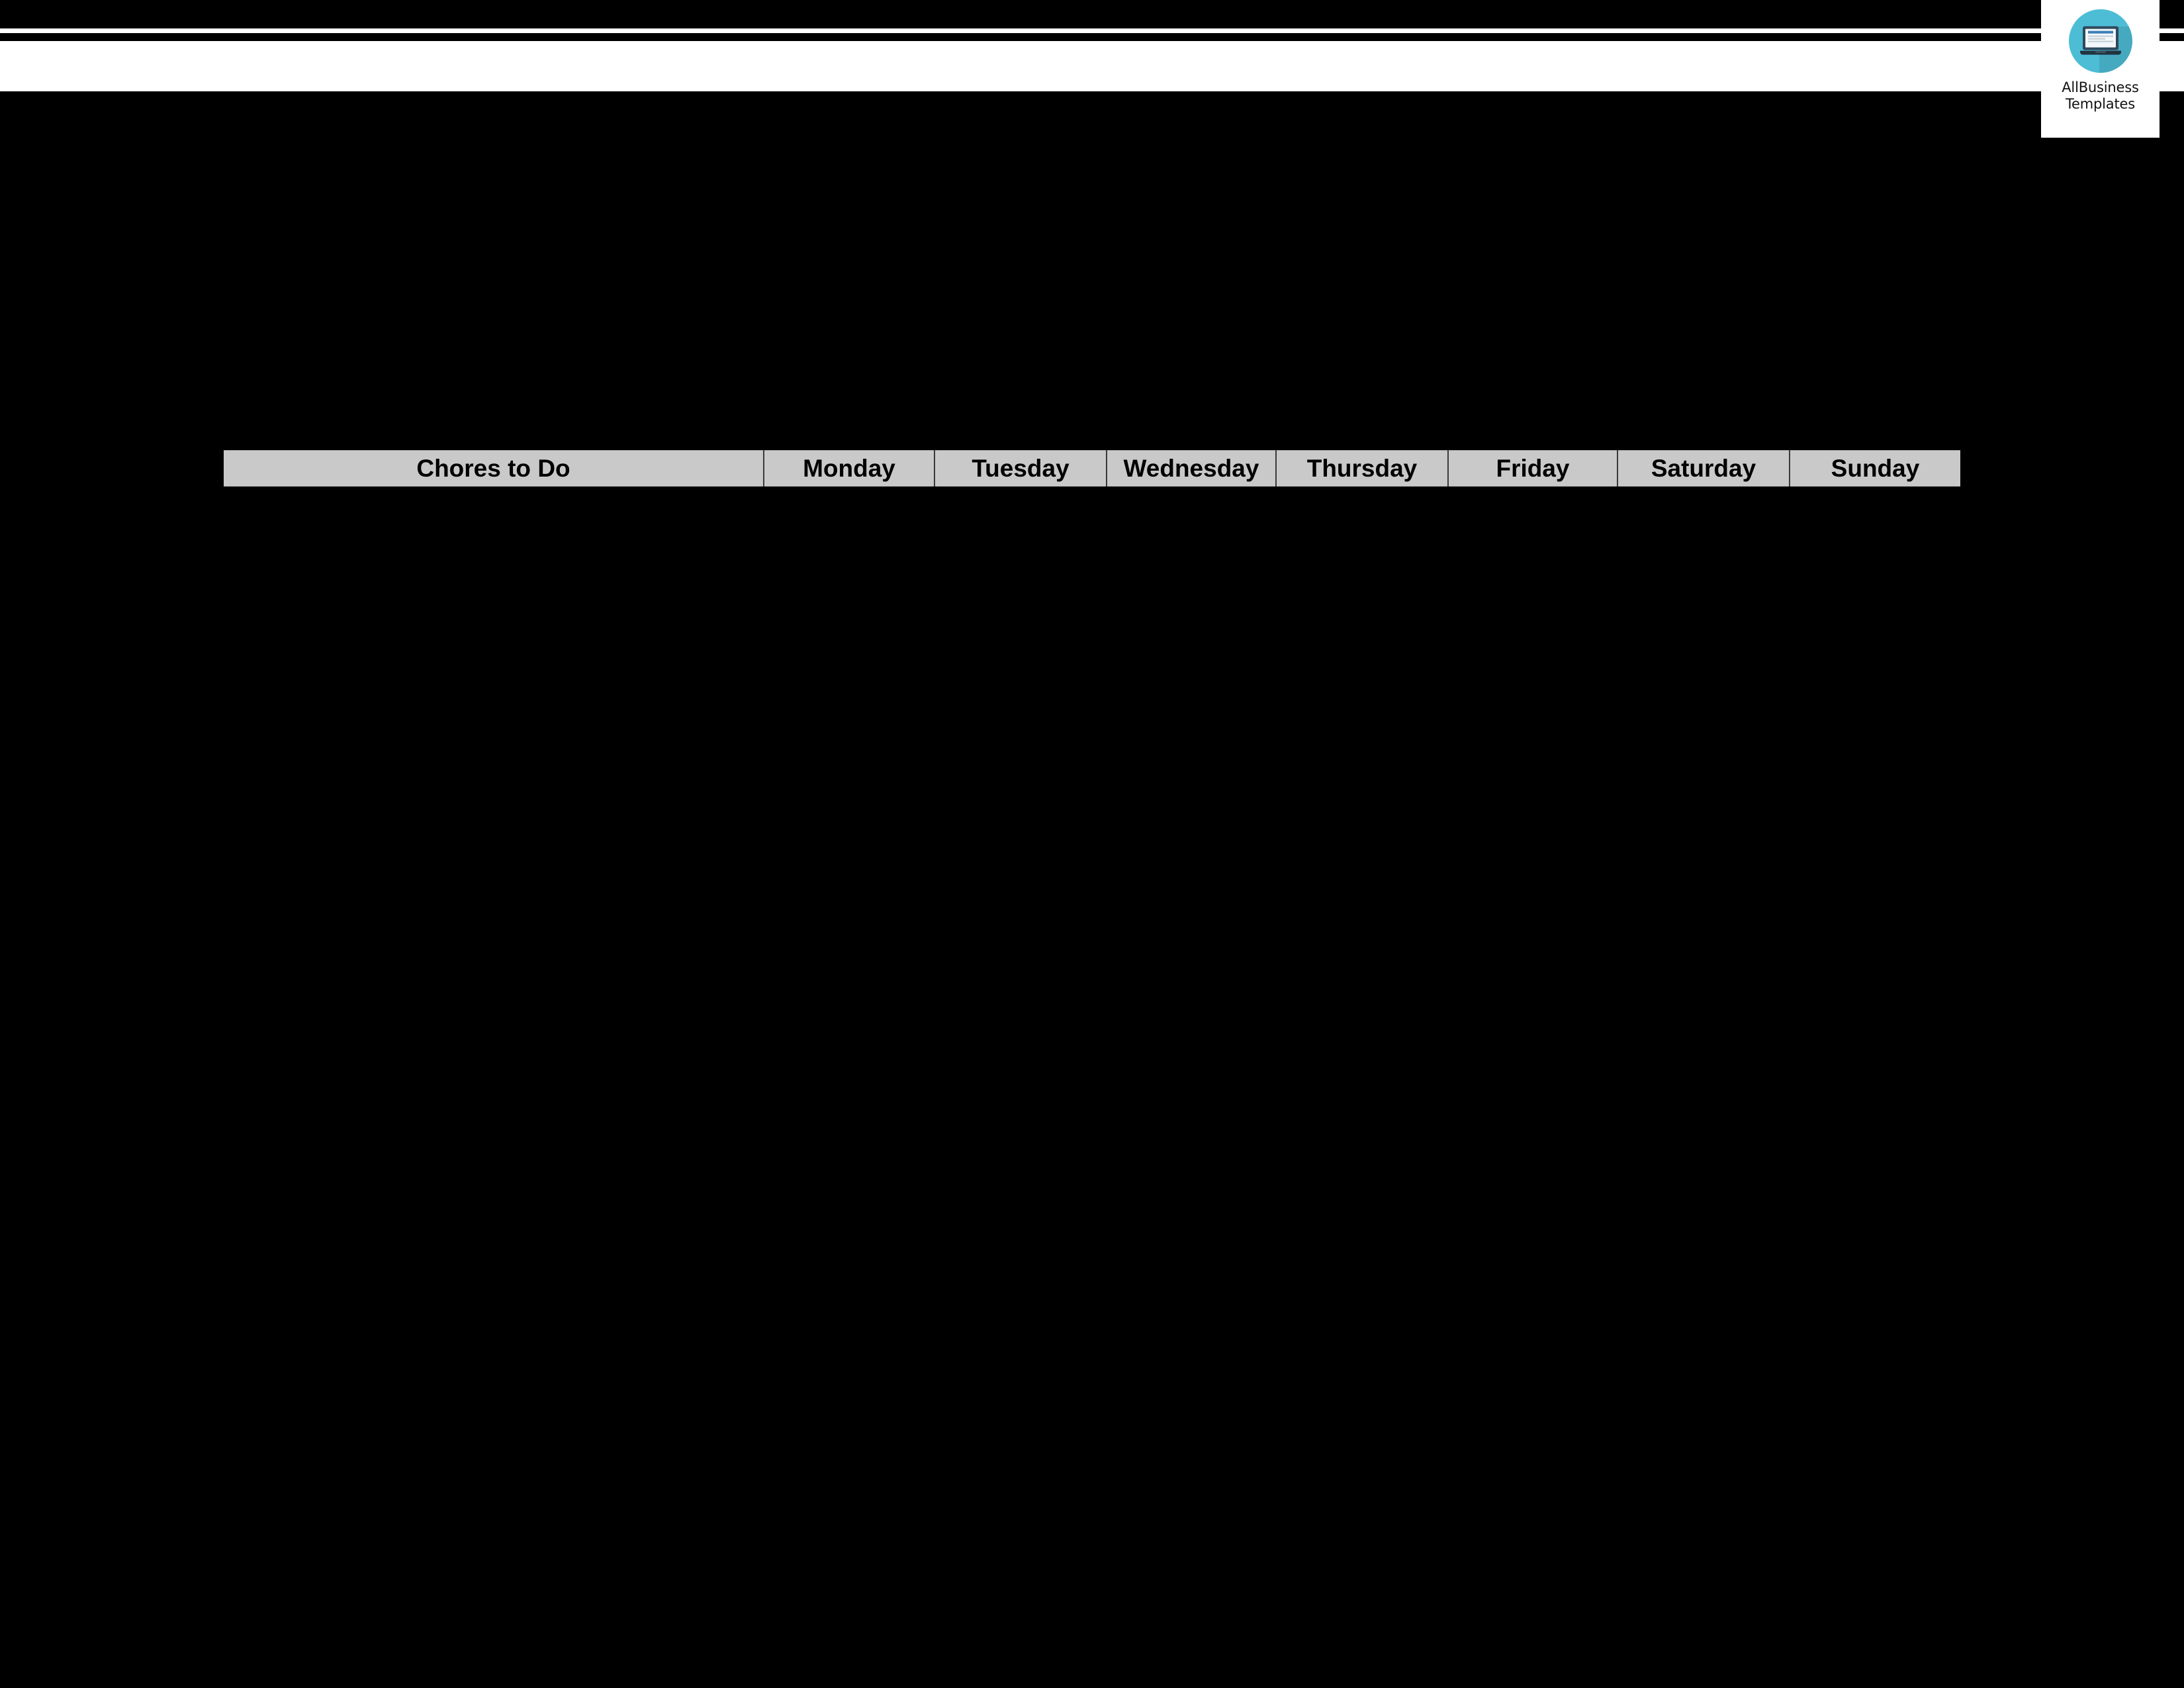  Describe the element at coordinates (1362, 468) in the screenshot. I see `column-header-thursday: Thursday` at that location.